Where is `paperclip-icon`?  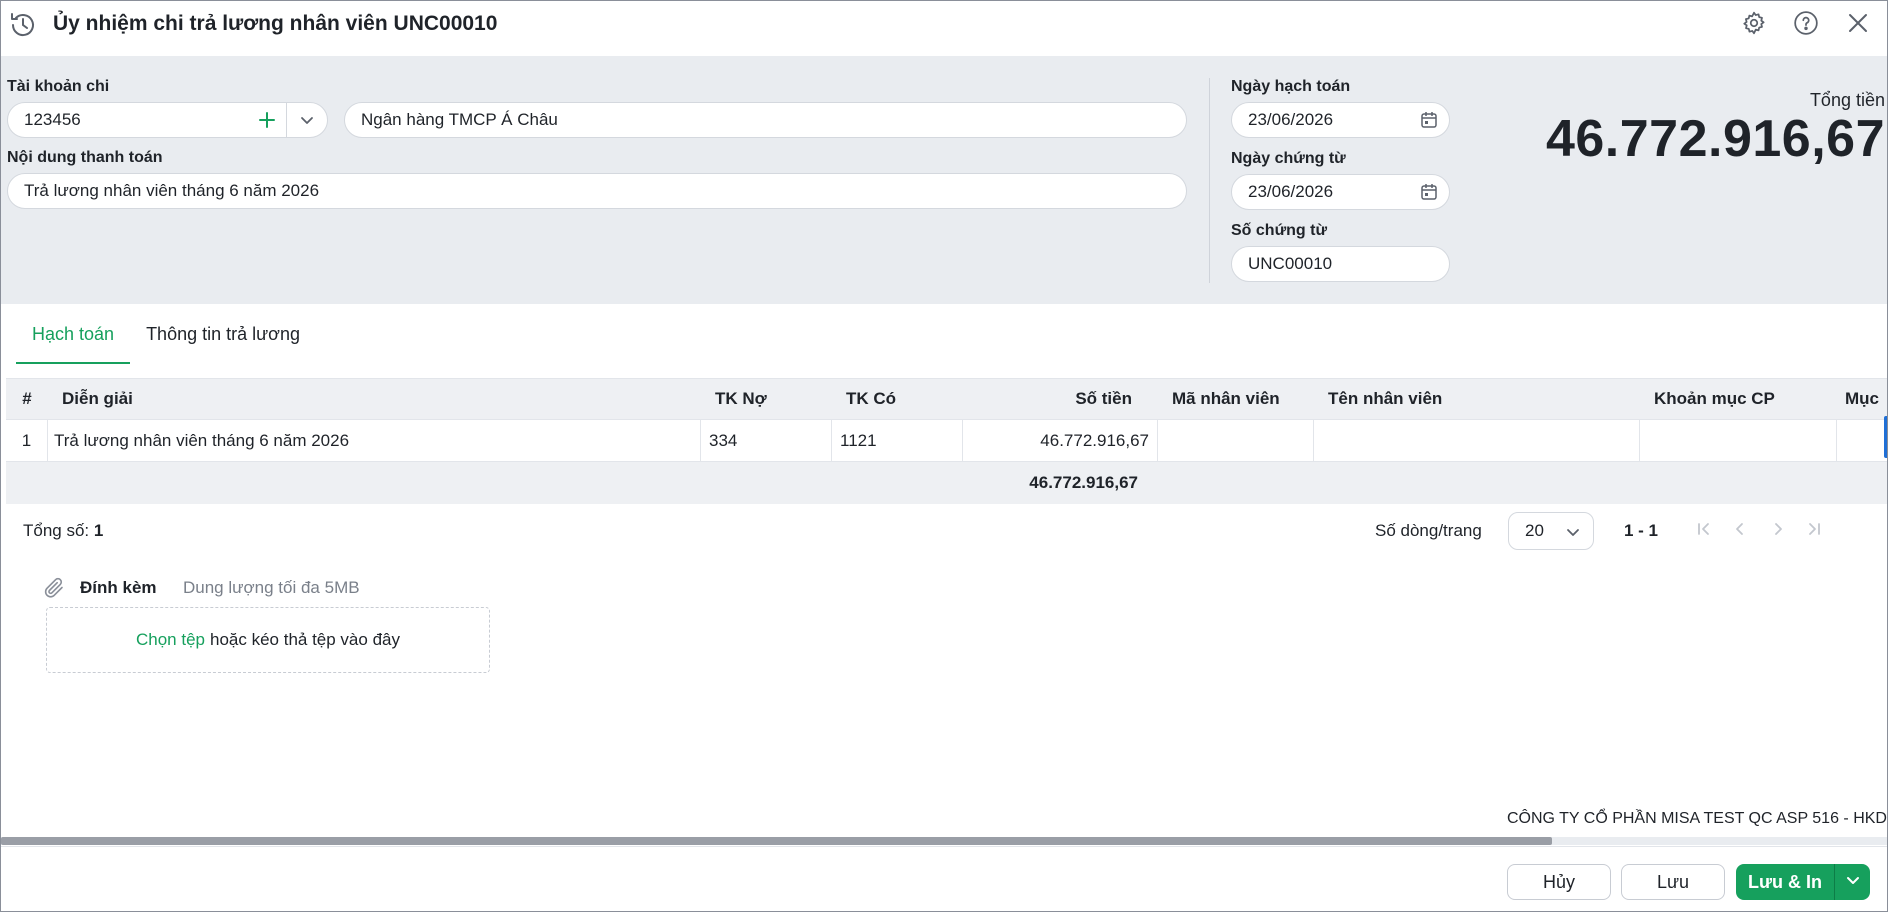
paperclip-icon is located at coordinates (54, 588).